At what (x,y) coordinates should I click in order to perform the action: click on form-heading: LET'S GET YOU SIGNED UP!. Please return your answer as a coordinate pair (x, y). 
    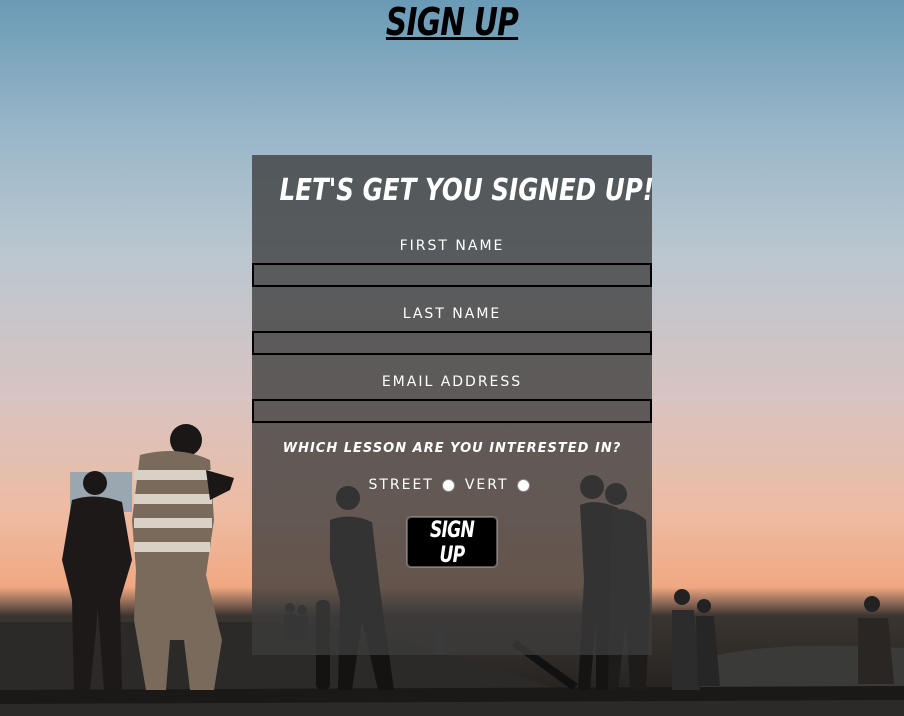
    Looking at the image, I should click on (466, 190).